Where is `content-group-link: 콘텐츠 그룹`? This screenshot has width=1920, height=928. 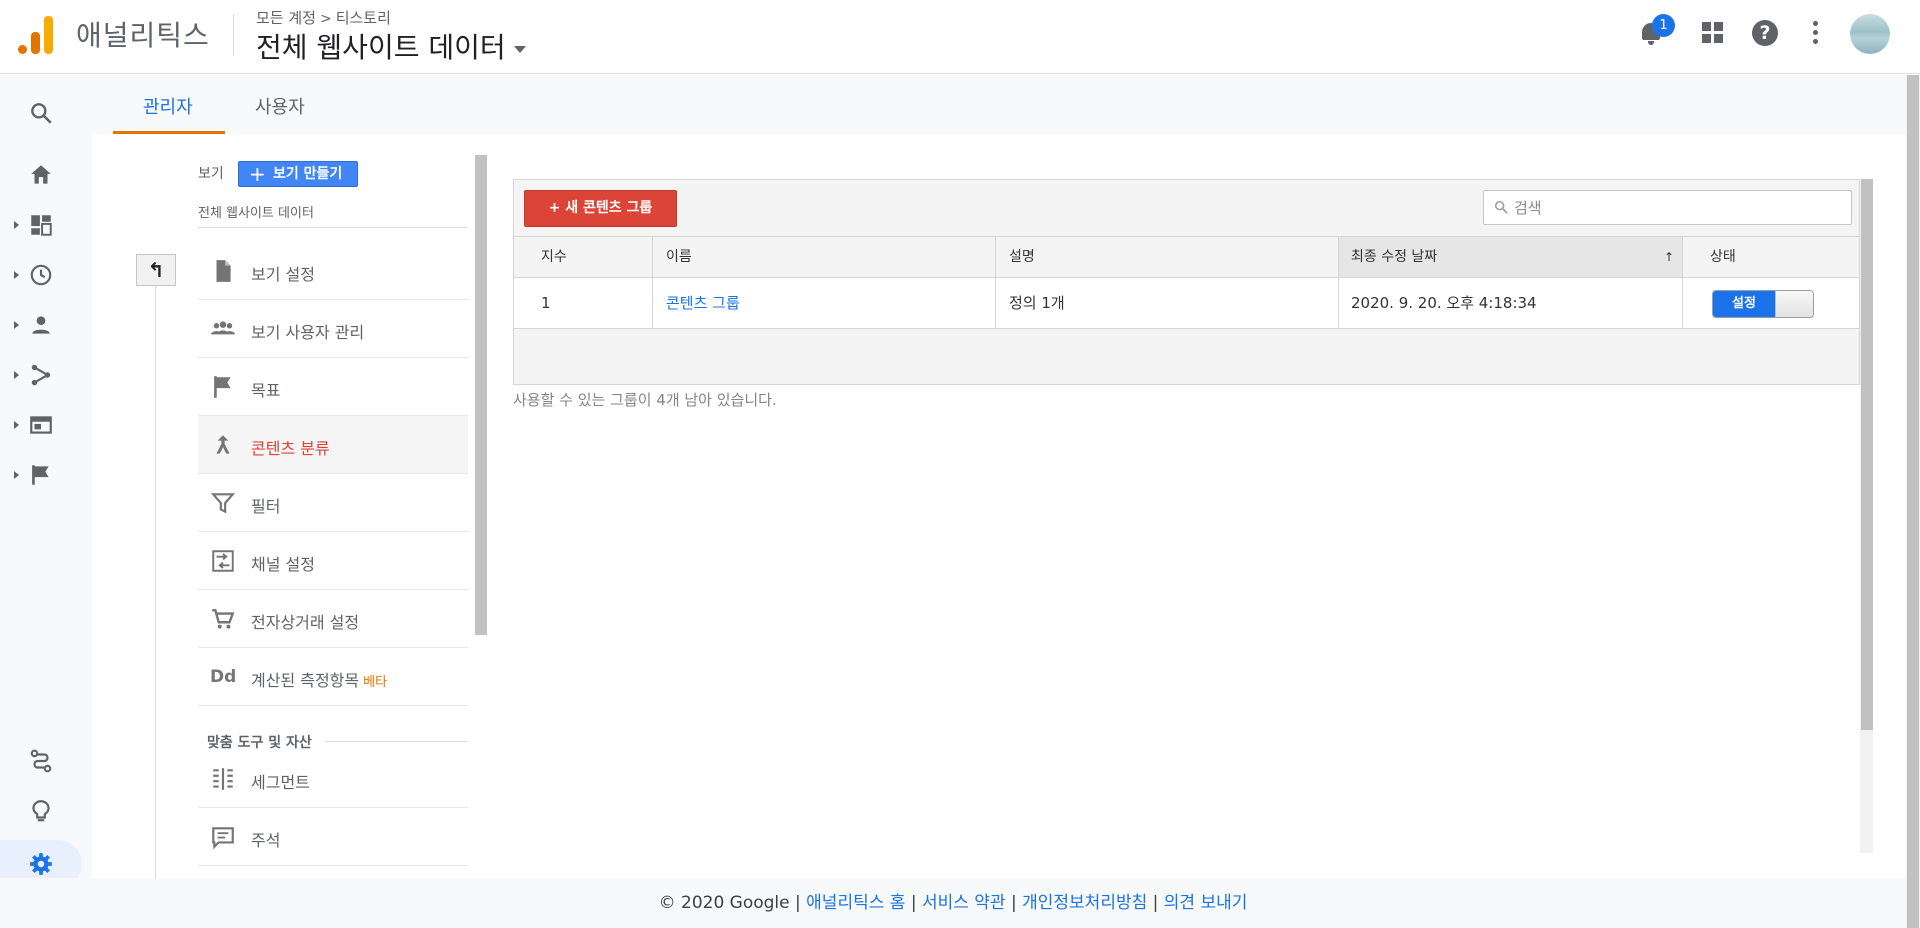
content-group-link: 콘텐츠 그룹 is located at coordinates (703, 303).